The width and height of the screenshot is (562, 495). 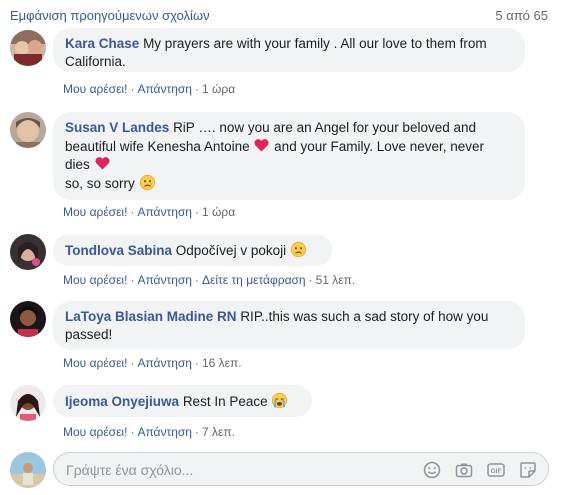 What do you see at coordinates (379, 146) in the screenshot?
I see `comment-text: and your Family. Love never, never` at bounding box center [379, 146].